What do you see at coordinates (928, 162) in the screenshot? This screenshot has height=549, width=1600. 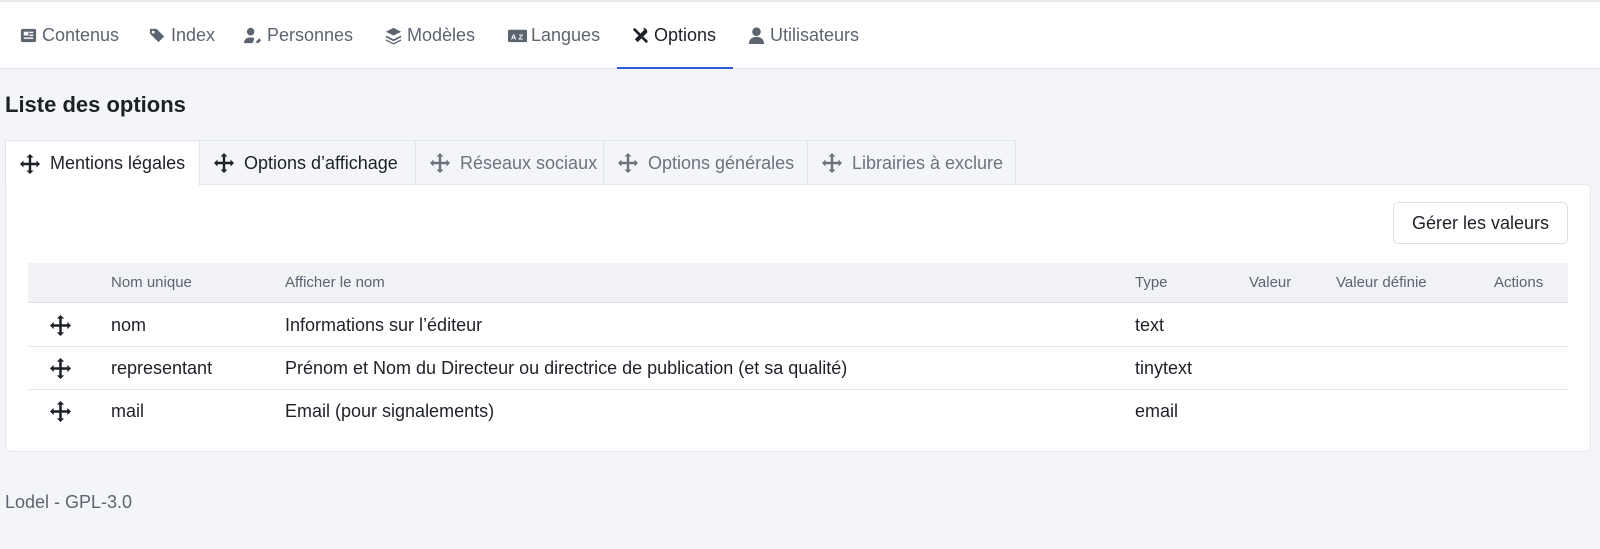 I see `tab-label: Librairies à exclure` at bounding box center [928, 162].